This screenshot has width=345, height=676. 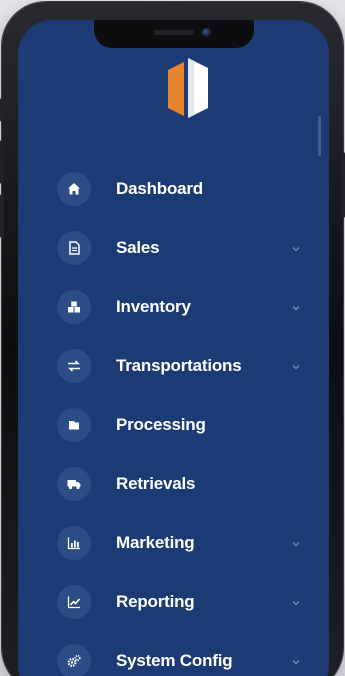 I want to click on earpiece-speaker, so click(x=173, y=32).